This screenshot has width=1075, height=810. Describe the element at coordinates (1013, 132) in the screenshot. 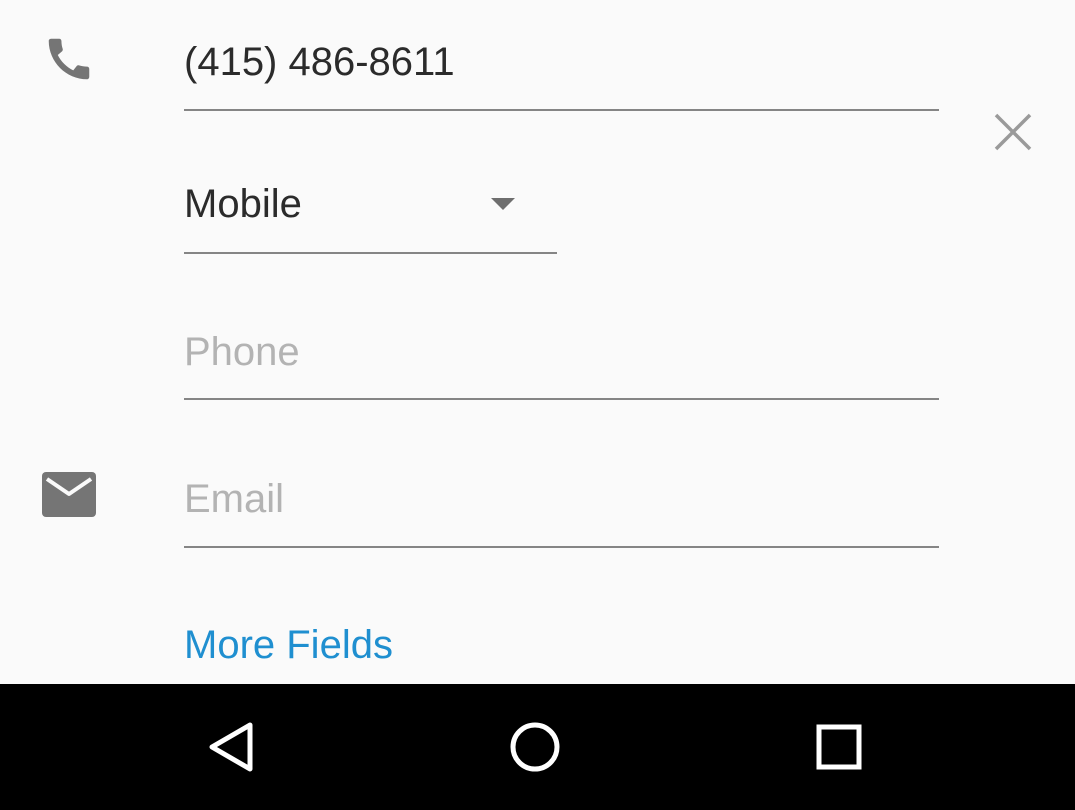

I see `close-icon` at that location.